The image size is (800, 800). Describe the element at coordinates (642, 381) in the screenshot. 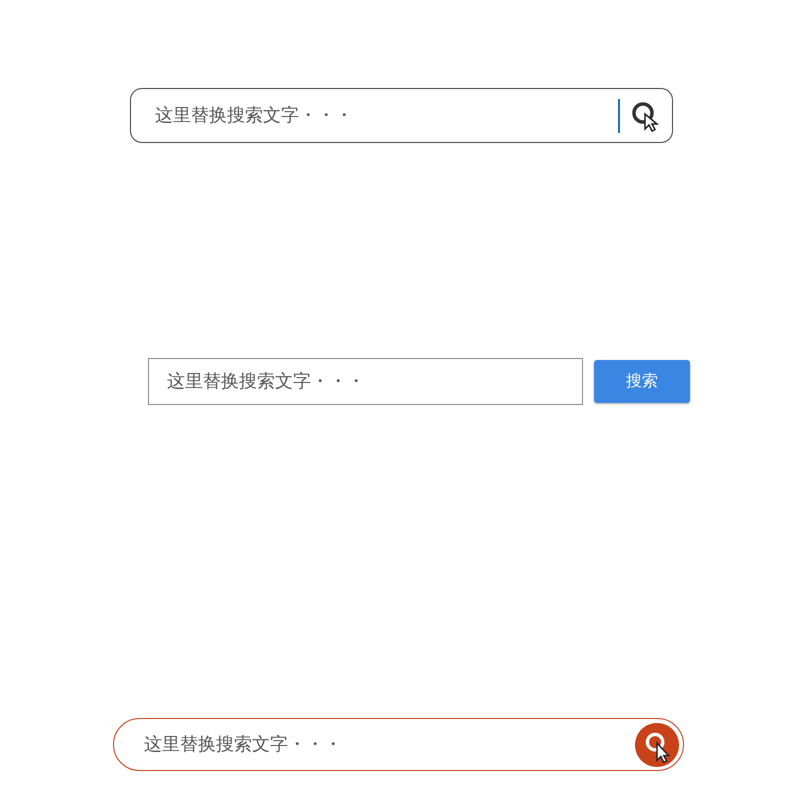

I see `search-button: 搜索` at that location.